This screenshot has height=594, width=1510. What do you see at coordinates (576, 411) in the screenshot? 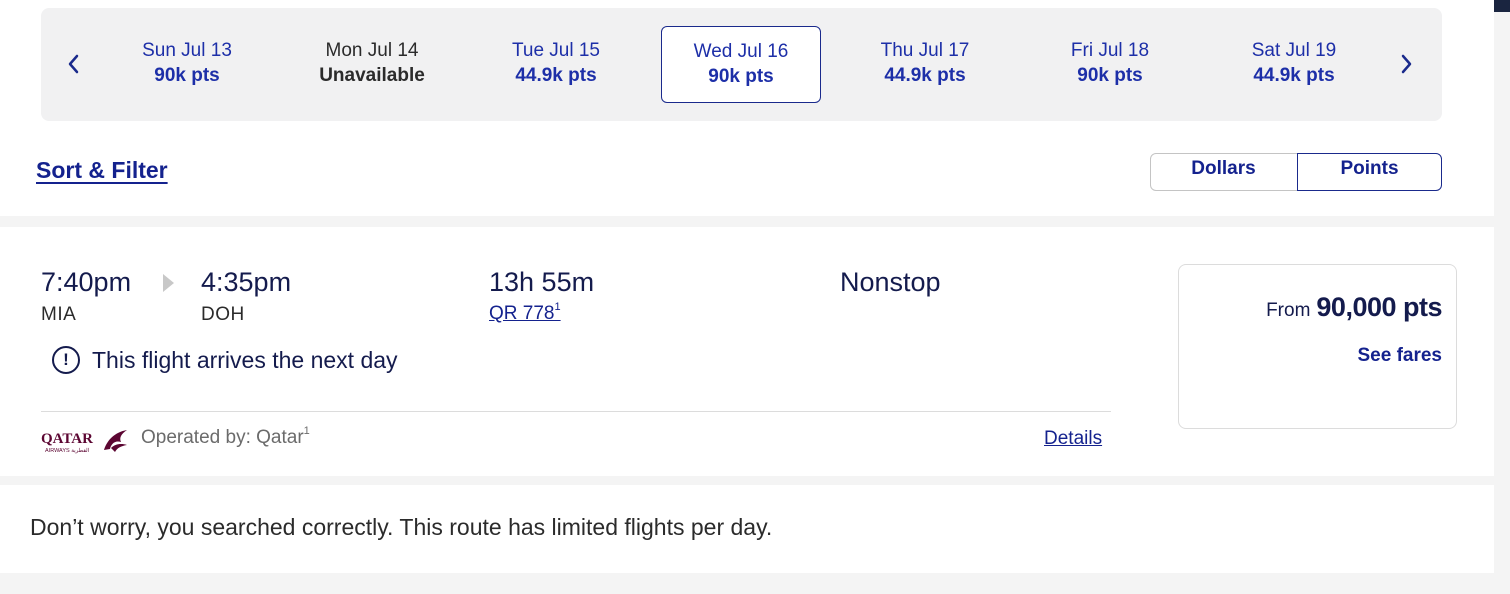
I see `divider` at bounding box center [576, 411].